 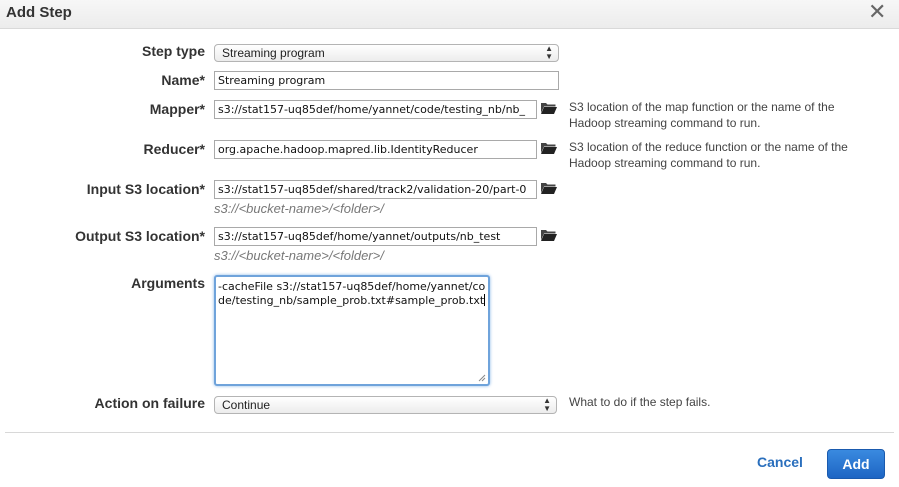 What do you see at coordinates (299, 255) in the screenshot?
I see `output-location-hint: s3://<bucket-name>/<folder>/` at bounding box center [299, 255].